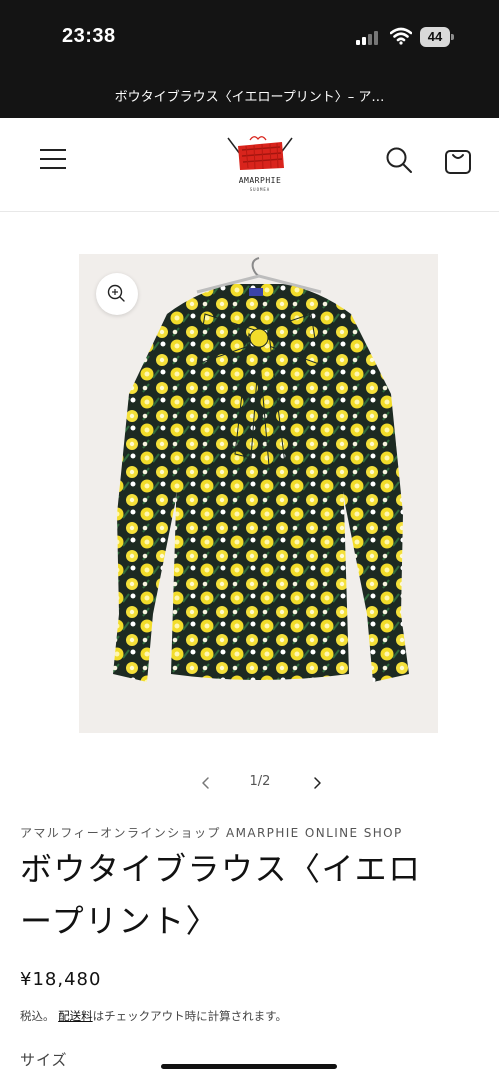  I want to click on chevron-left-icon, so click(205, 783).